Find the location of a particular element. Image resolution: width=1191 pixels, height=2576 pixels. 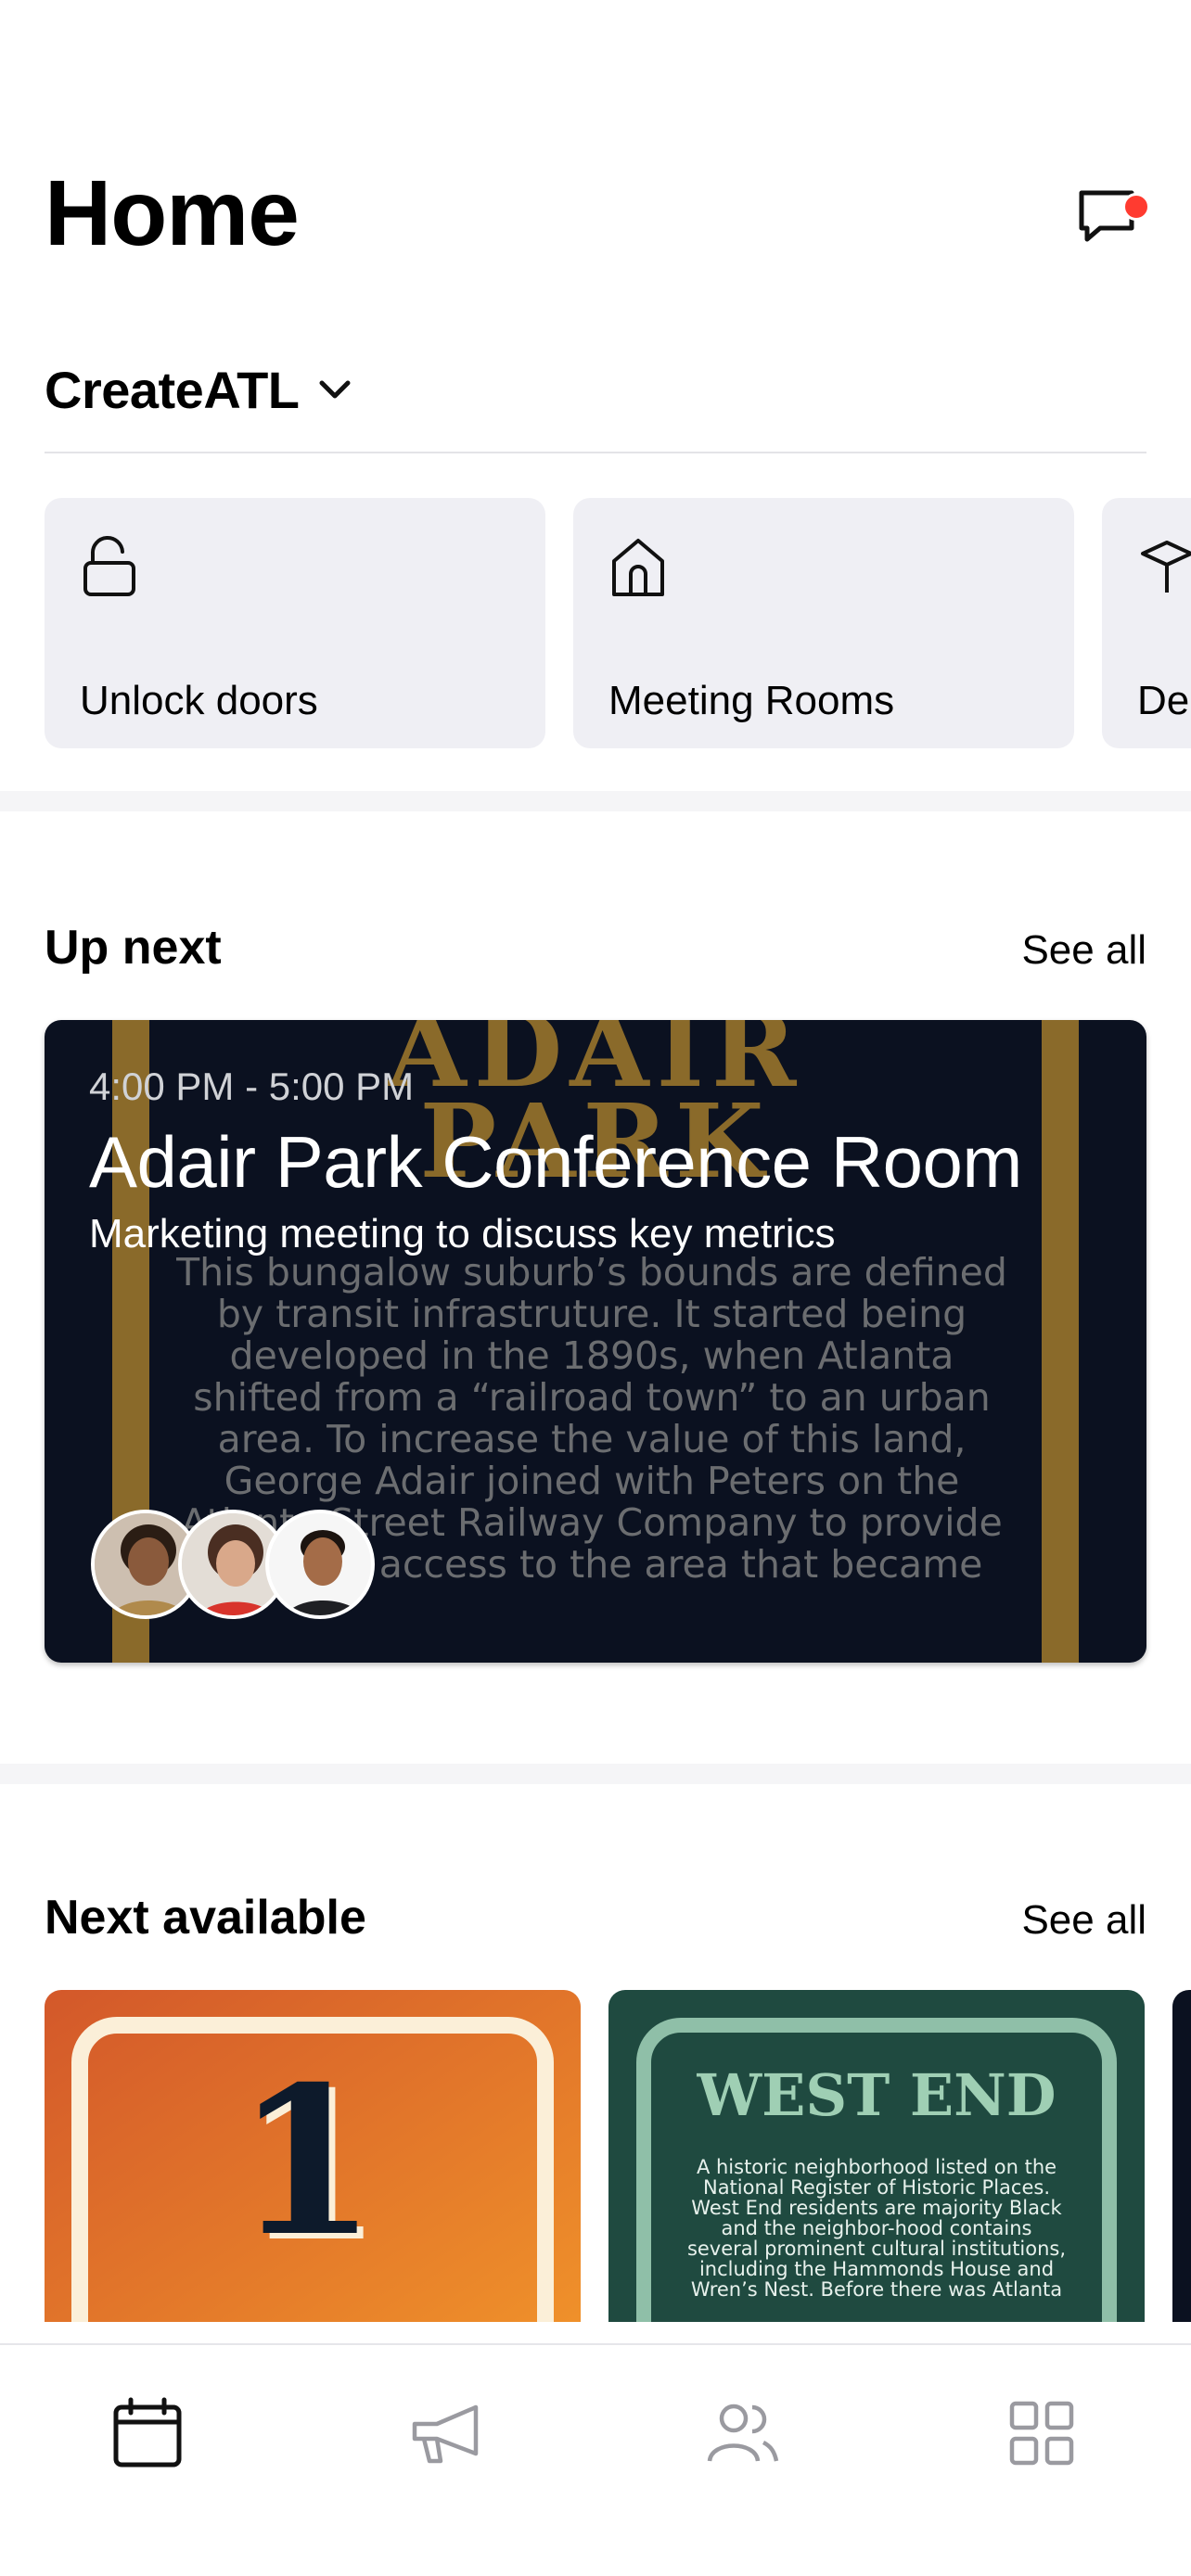

home-icon is located at coordinates (638, 568).